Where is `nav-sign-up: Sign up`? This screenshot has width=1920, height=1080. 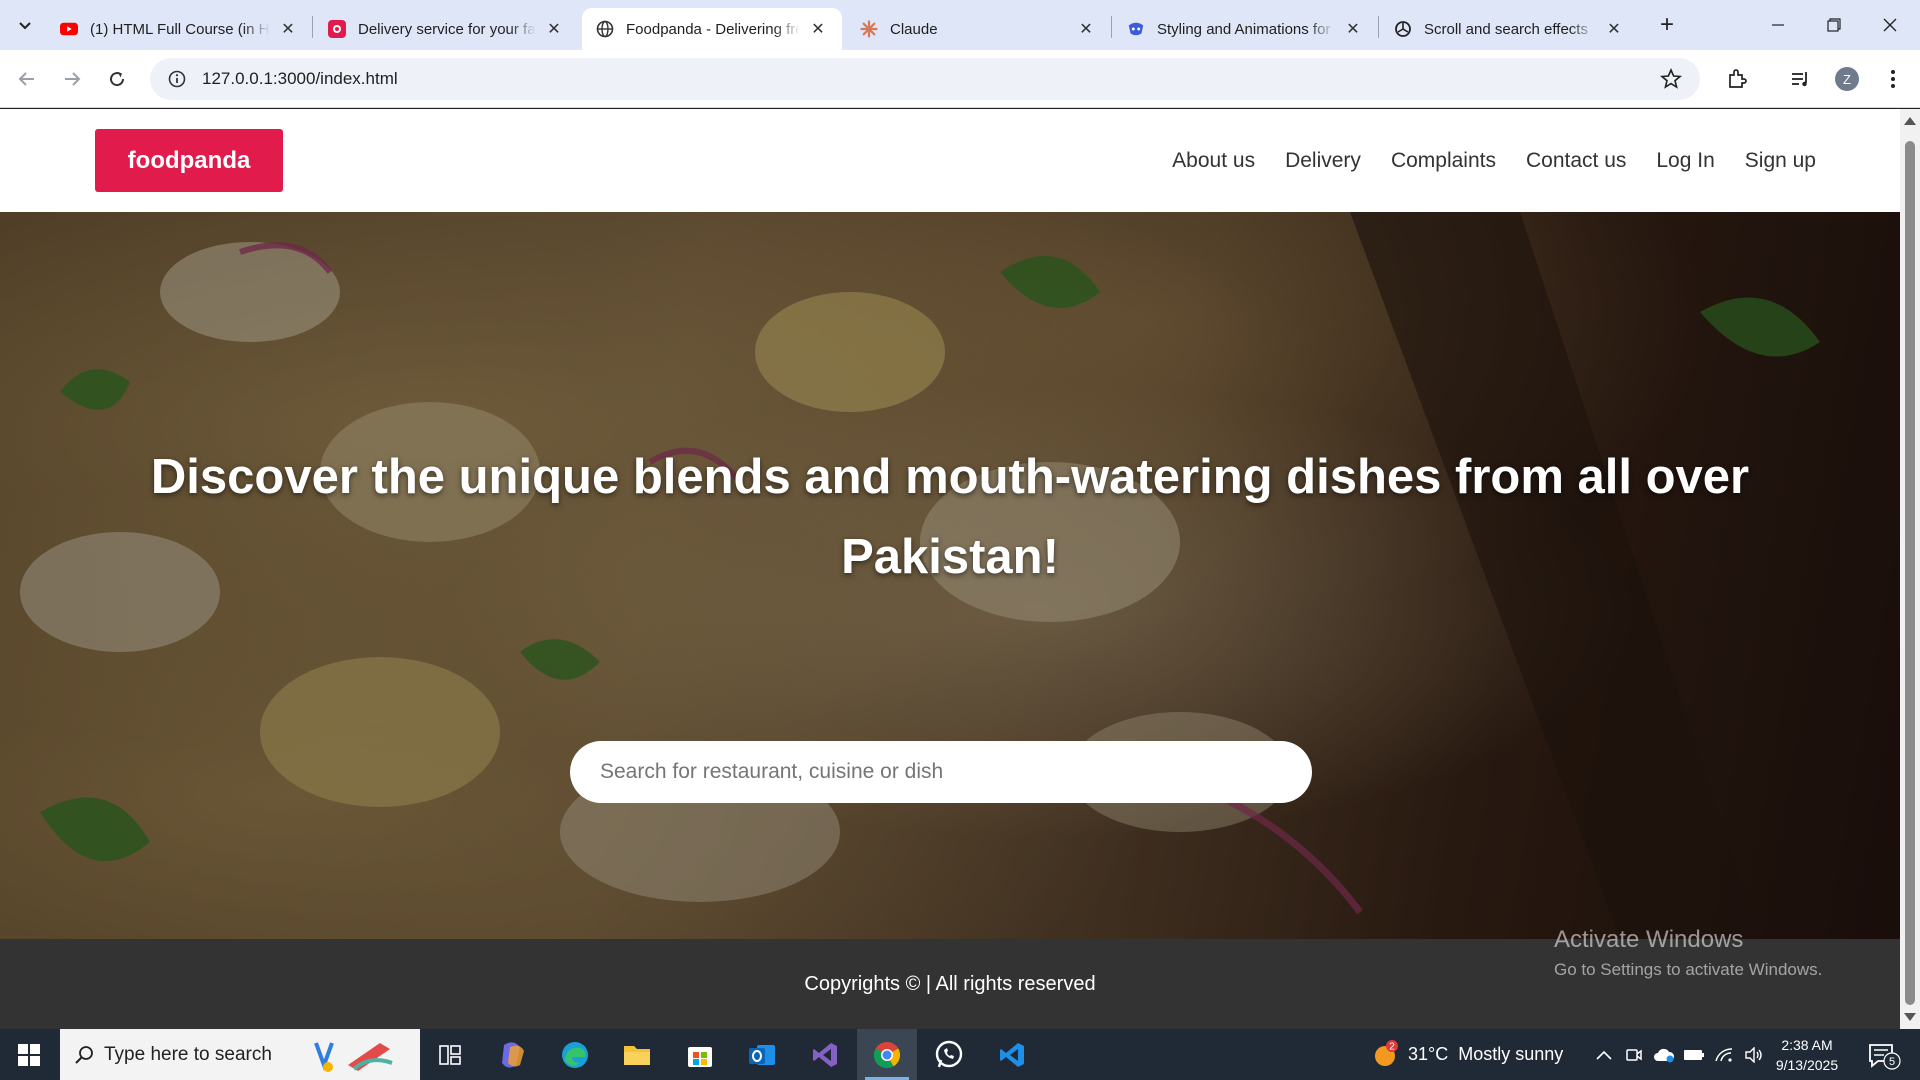 nav-sign-up: Sign up is located at coordinates (1780, 161).